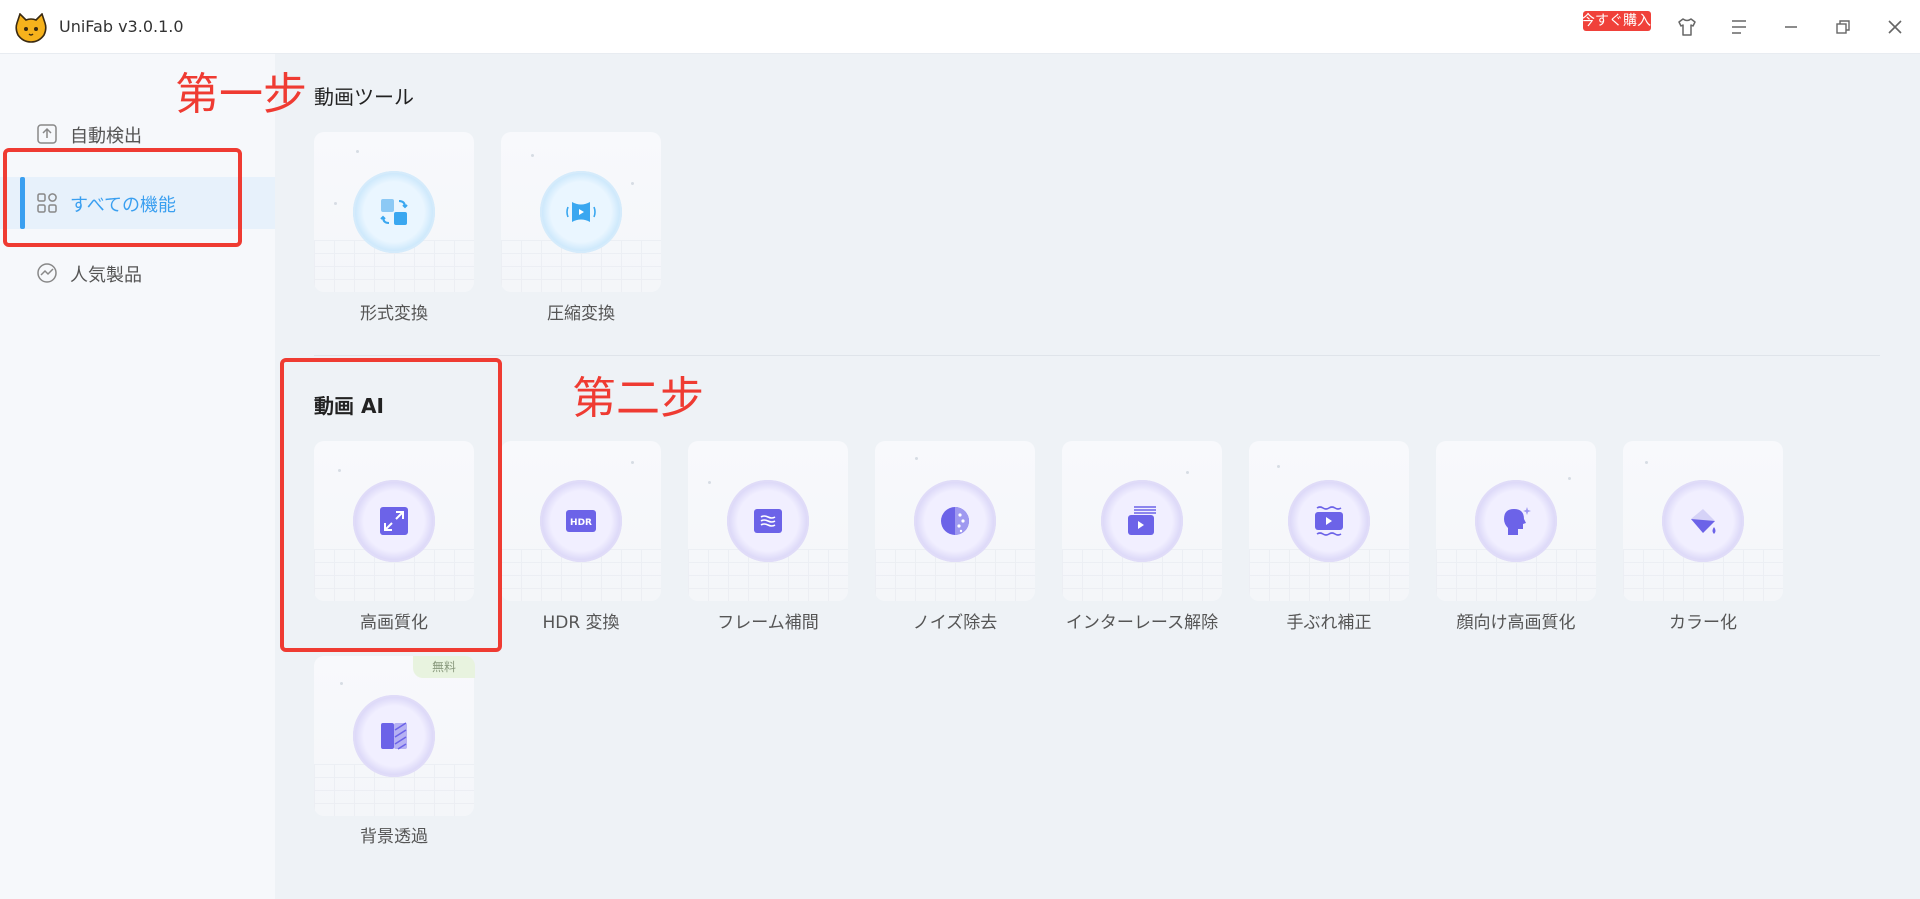 Image resolution: width=1920 pixels, height=899 pixels. I want to click on free-badge: 無料, so click(444, 667).